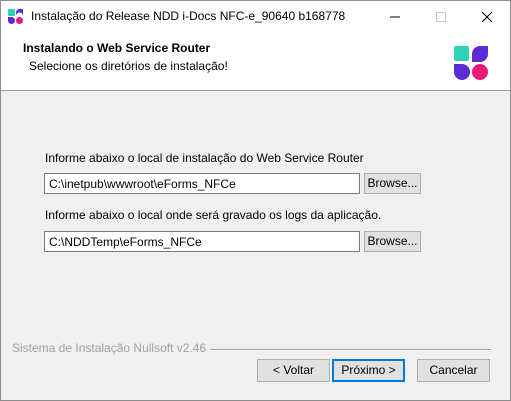 This screenshot has height=401, width=511. I want to click on installer-branding: Sistema de Instalação Nullsoft v2.46, so click(111, 348).